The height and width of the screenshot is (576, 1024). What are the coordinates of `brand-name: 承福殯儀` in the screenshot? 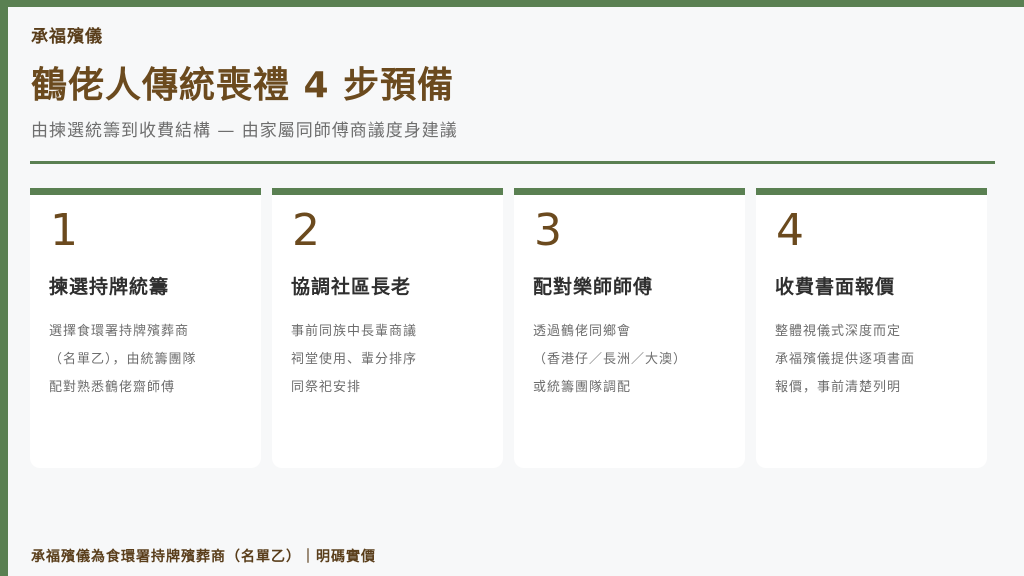 It's located at (67, 37).